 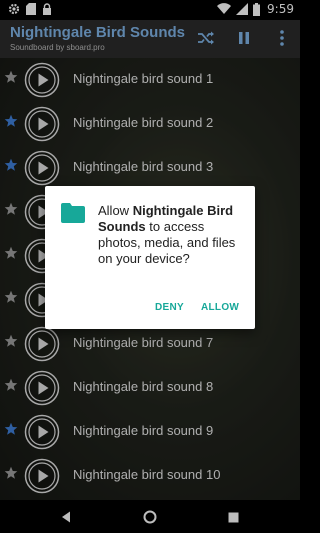 I want to click on home-icon, so click(x=150, y=517).